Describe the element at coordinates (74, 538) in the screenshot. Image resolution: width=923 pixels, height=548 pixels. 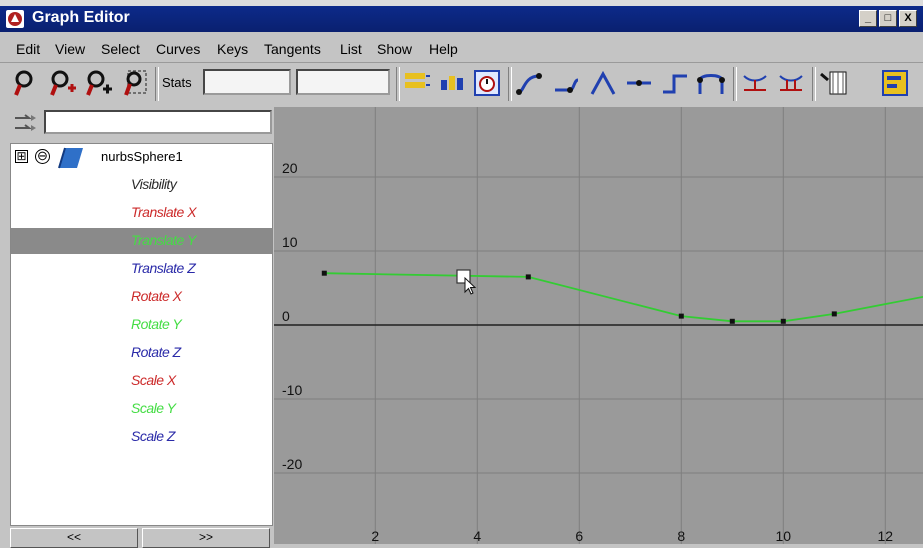
I see `scroll-left-button: <<` at that location.